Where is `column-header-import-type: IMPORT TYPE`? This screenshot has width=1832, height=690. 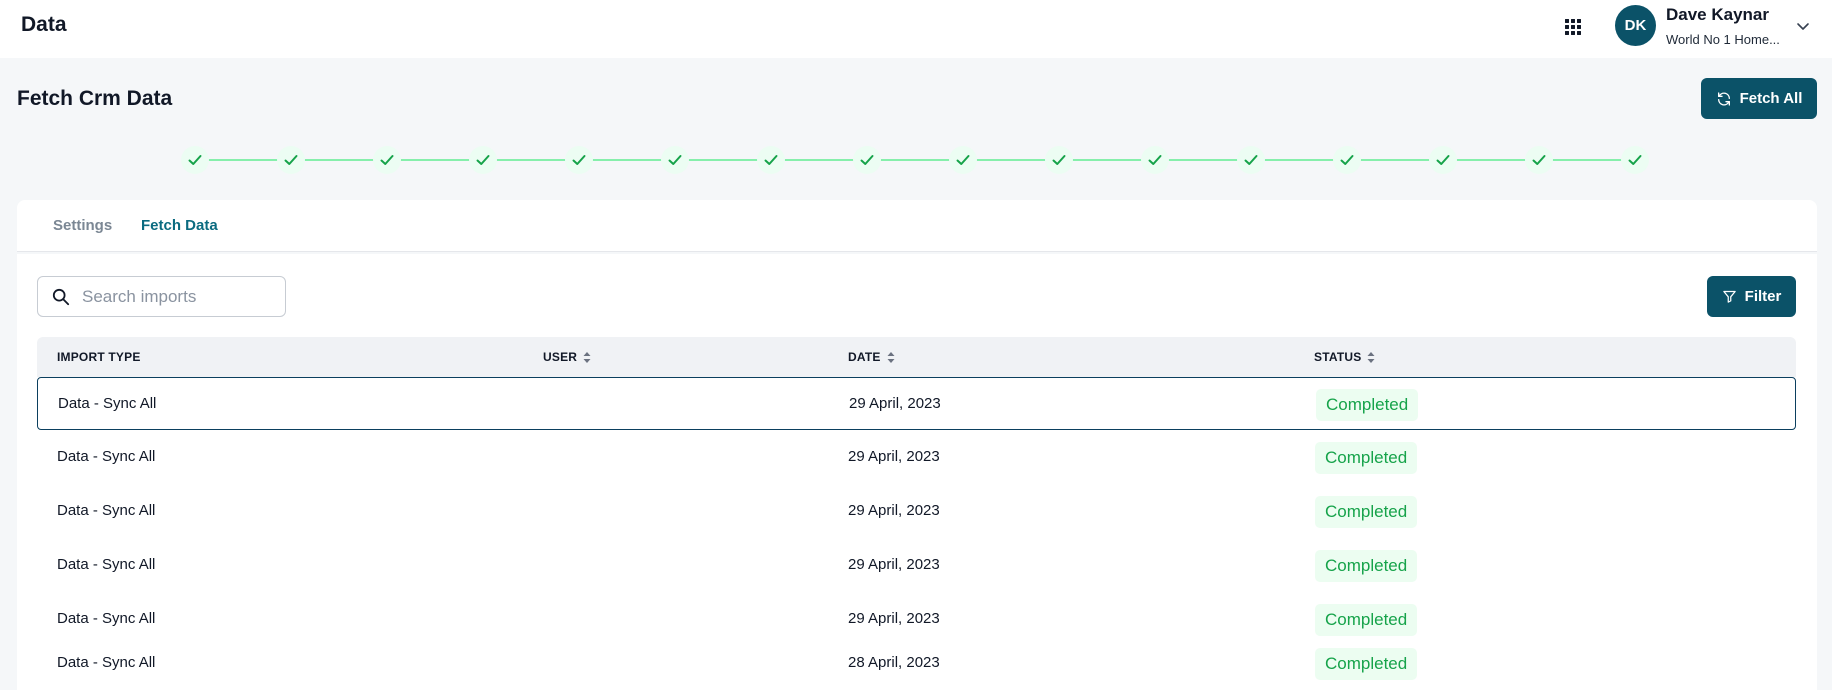
column-header-import-type: IMPORT TYPE is located at coordinates (99, 357).